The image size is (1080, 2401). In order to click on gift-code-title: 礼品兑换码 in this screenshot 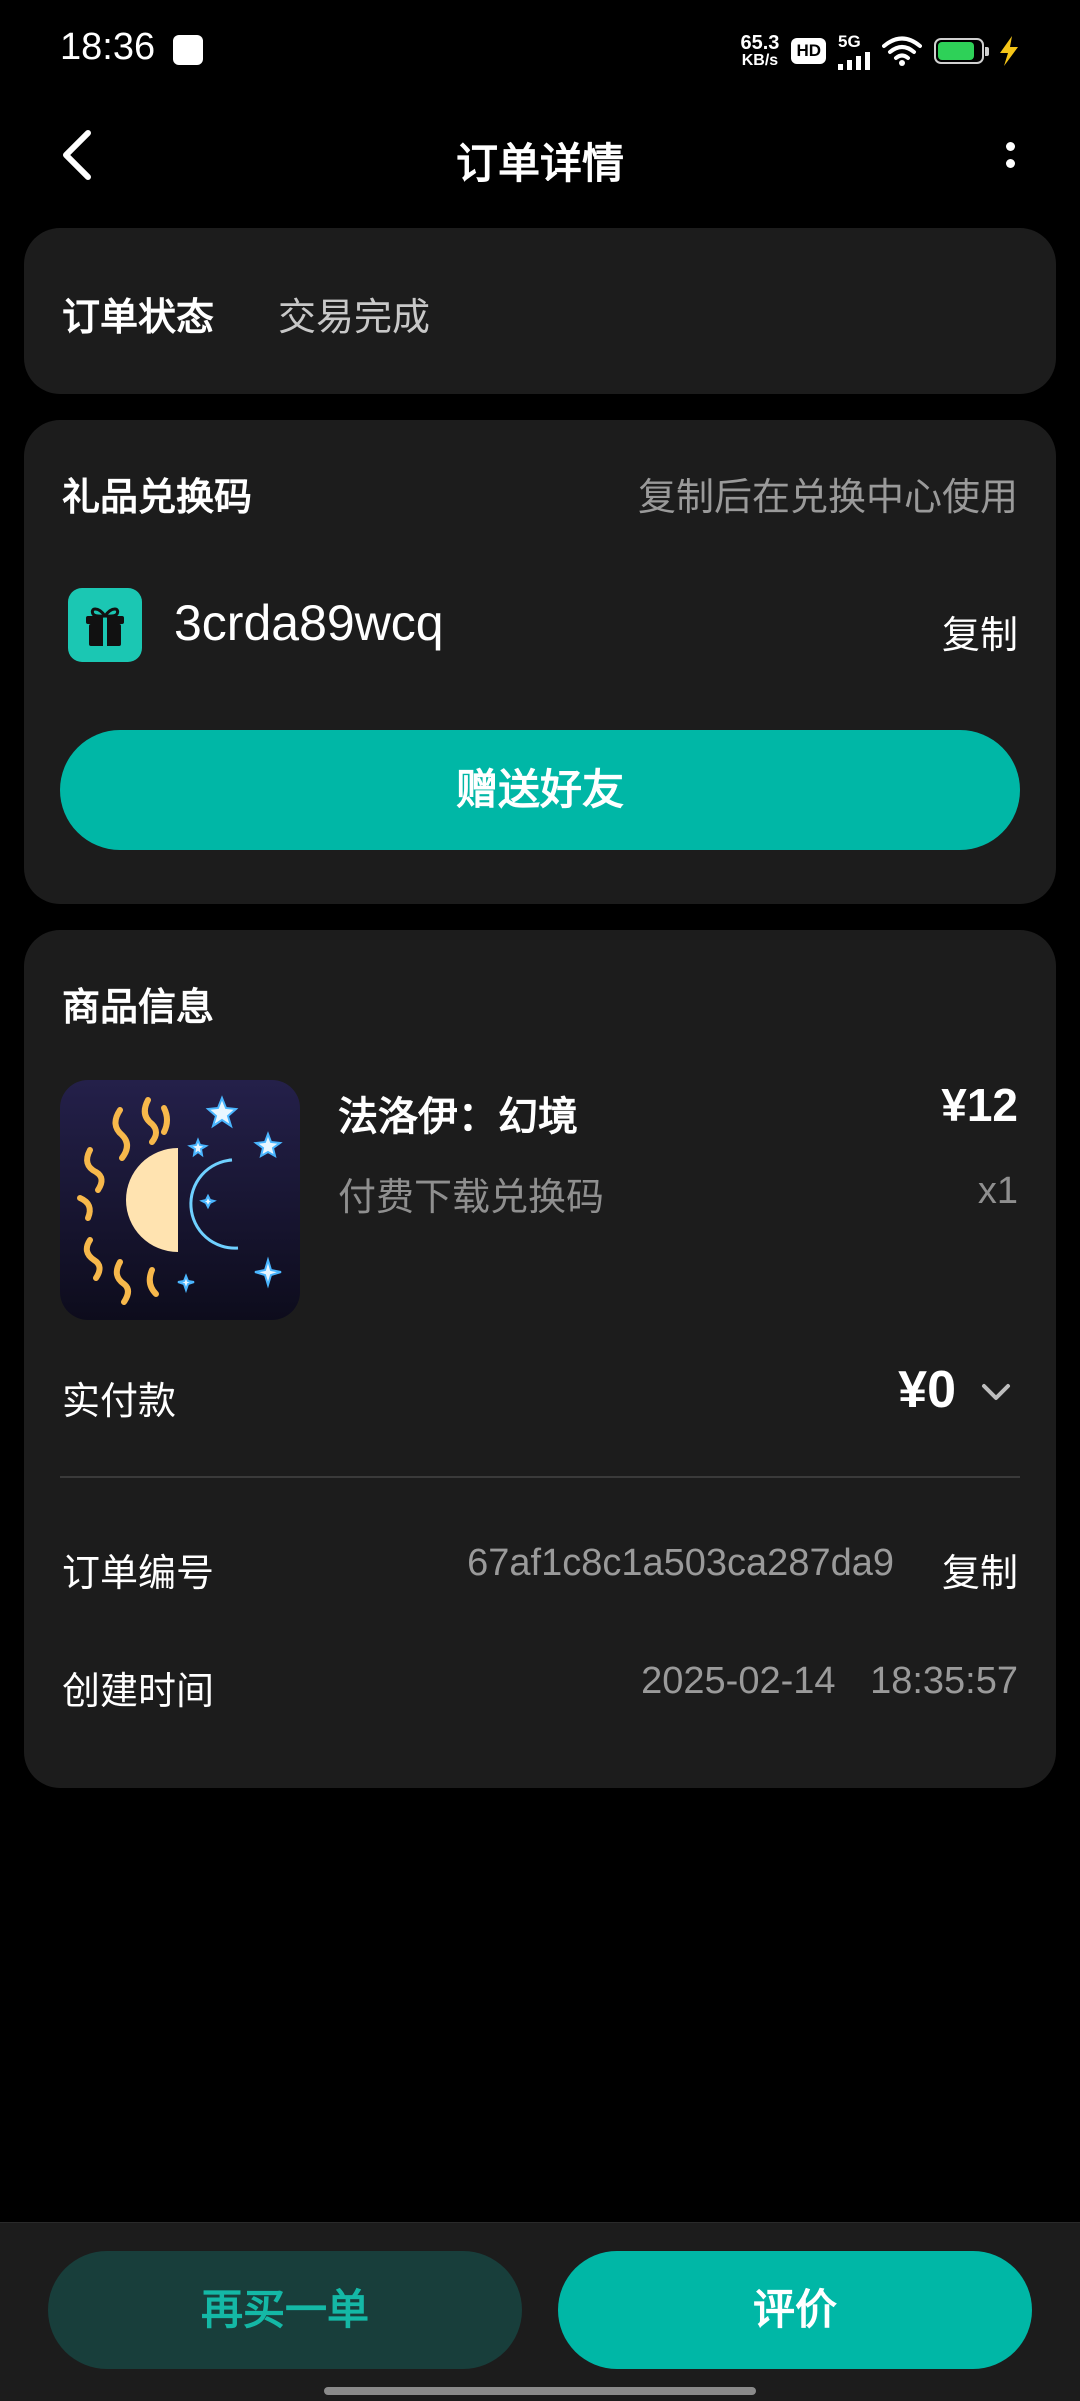, I will do `click(157, 497)`.